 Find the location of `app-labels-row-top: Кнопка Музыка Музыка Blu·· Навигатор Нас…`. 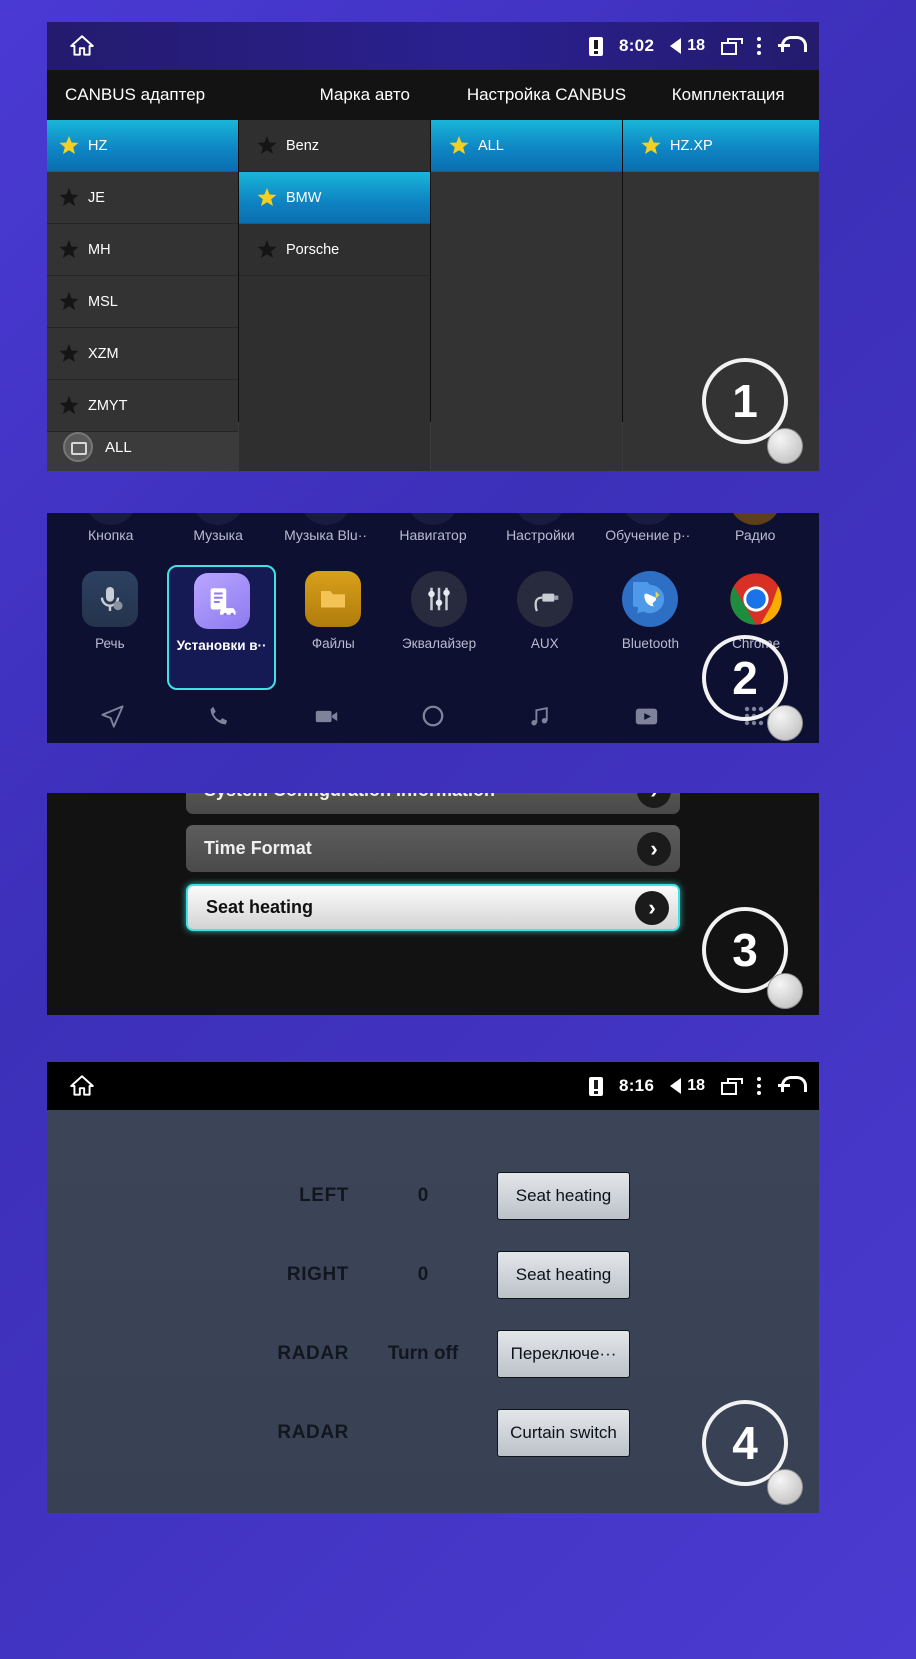

app-labels-row-top: Кнопка Музыка Музыка Blu·· Навигатор Нас… is located at coordinates (433, 546).